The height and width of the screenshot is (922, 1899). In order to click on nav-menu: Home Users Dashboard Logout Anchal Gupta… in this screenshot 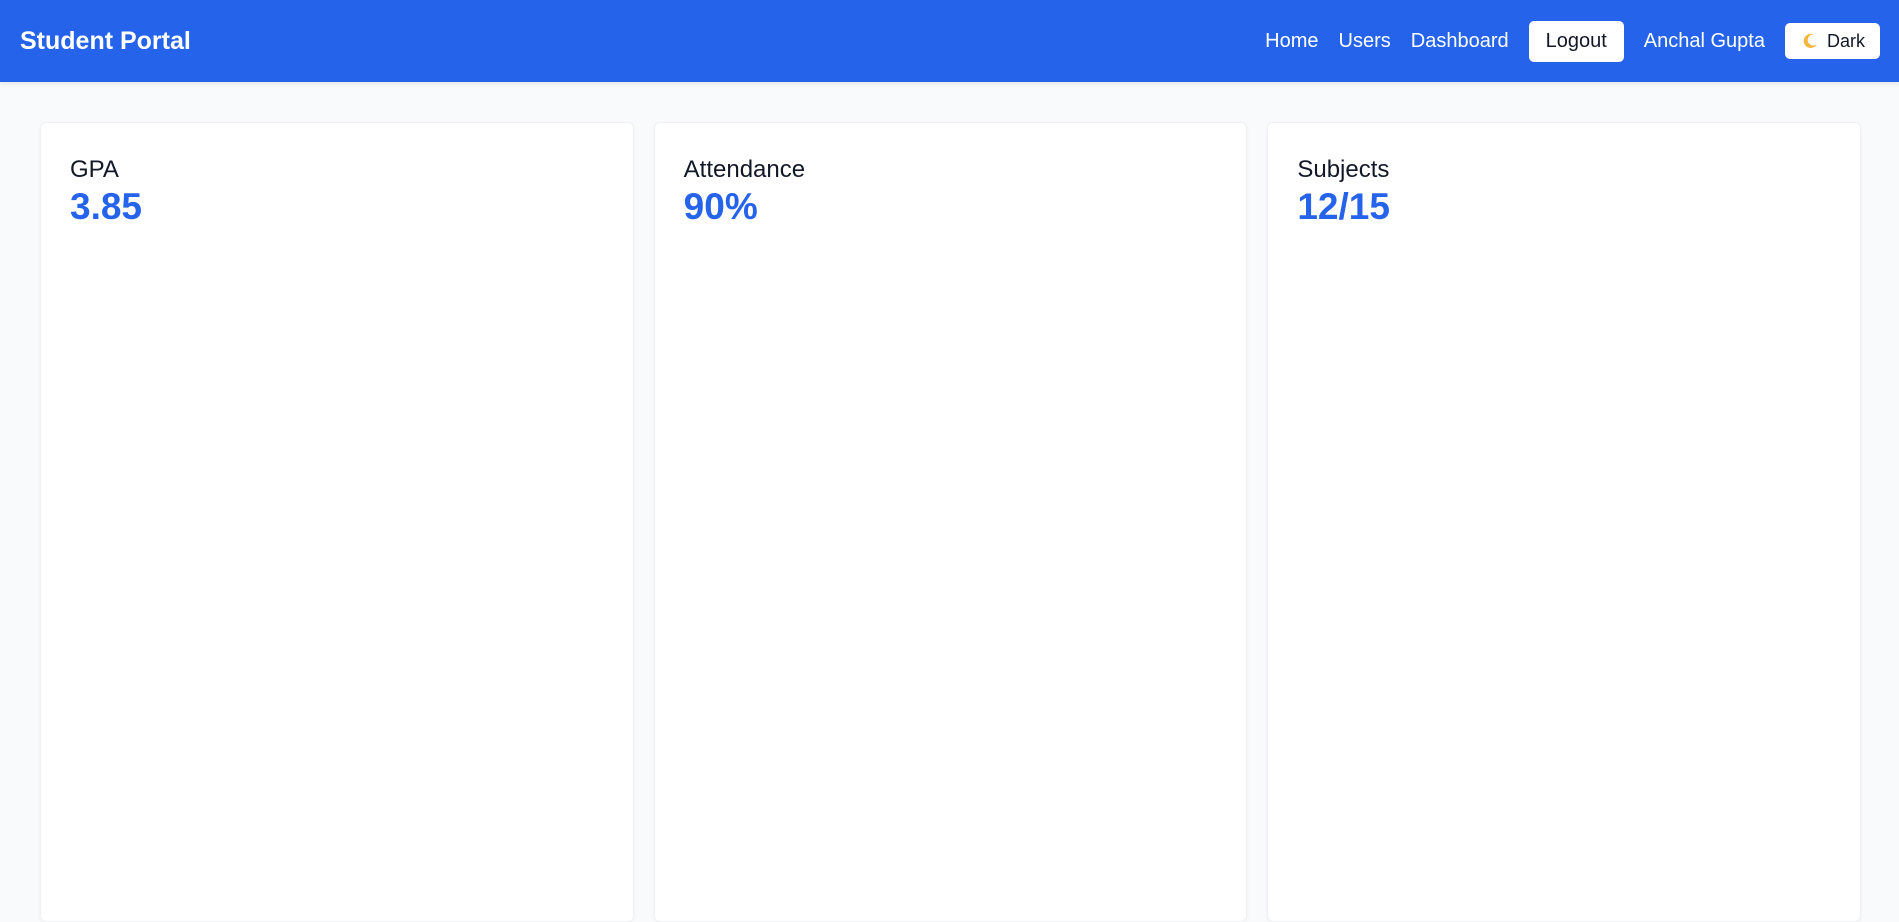, I will do `click(1572, 41)`.